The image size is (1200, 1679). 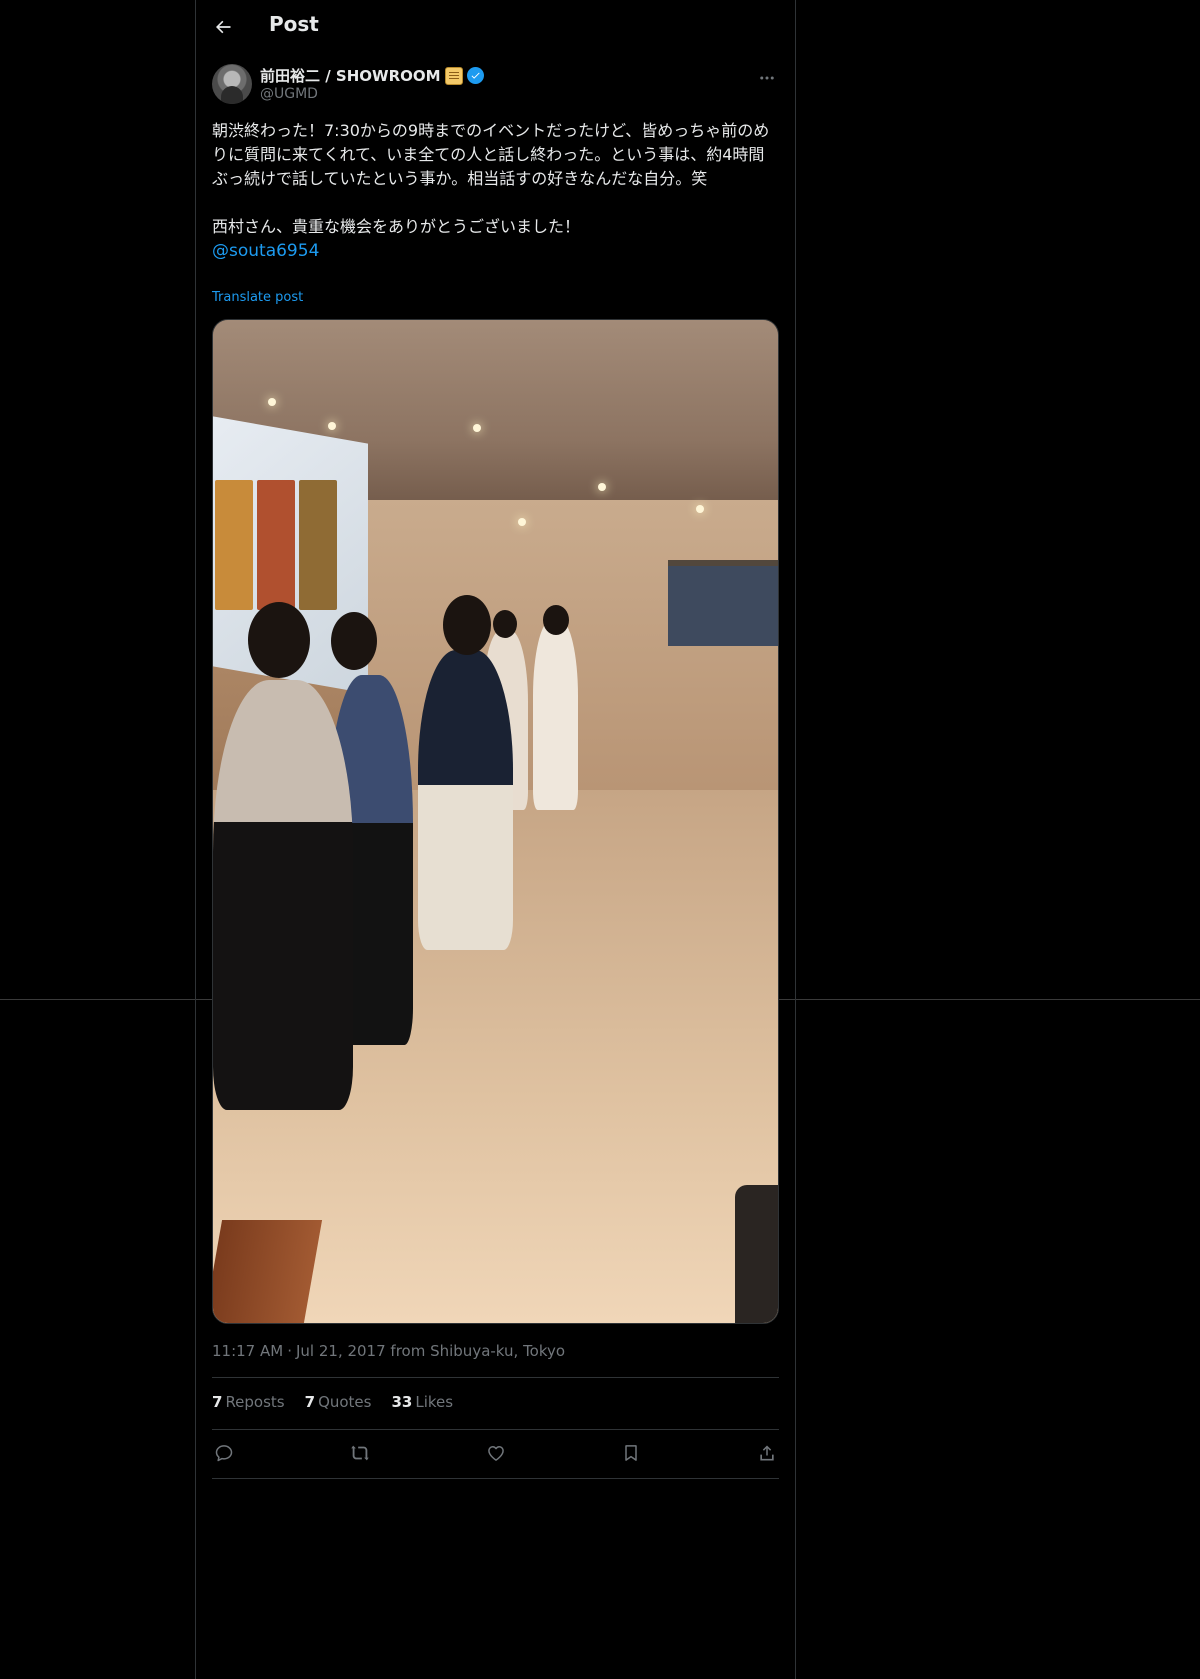 What do you see at coordinates (495, 85) in the screenshot?
I see `post-author: 前田裕二 / SHOWROOM @UGMD` at bounding box center [495, 85].